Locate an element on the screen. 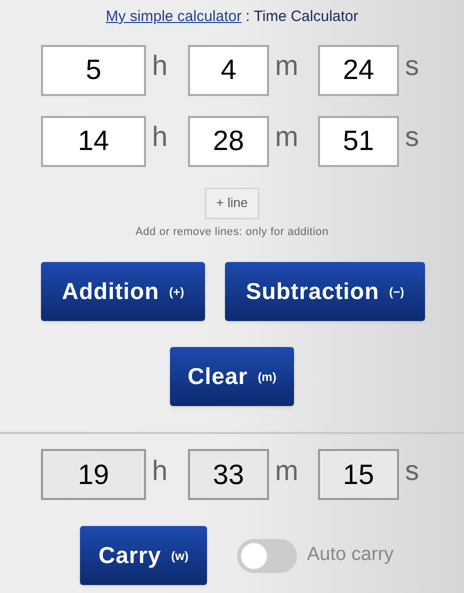  carry-button: Carry (w) is located at coordinates (143, 555).